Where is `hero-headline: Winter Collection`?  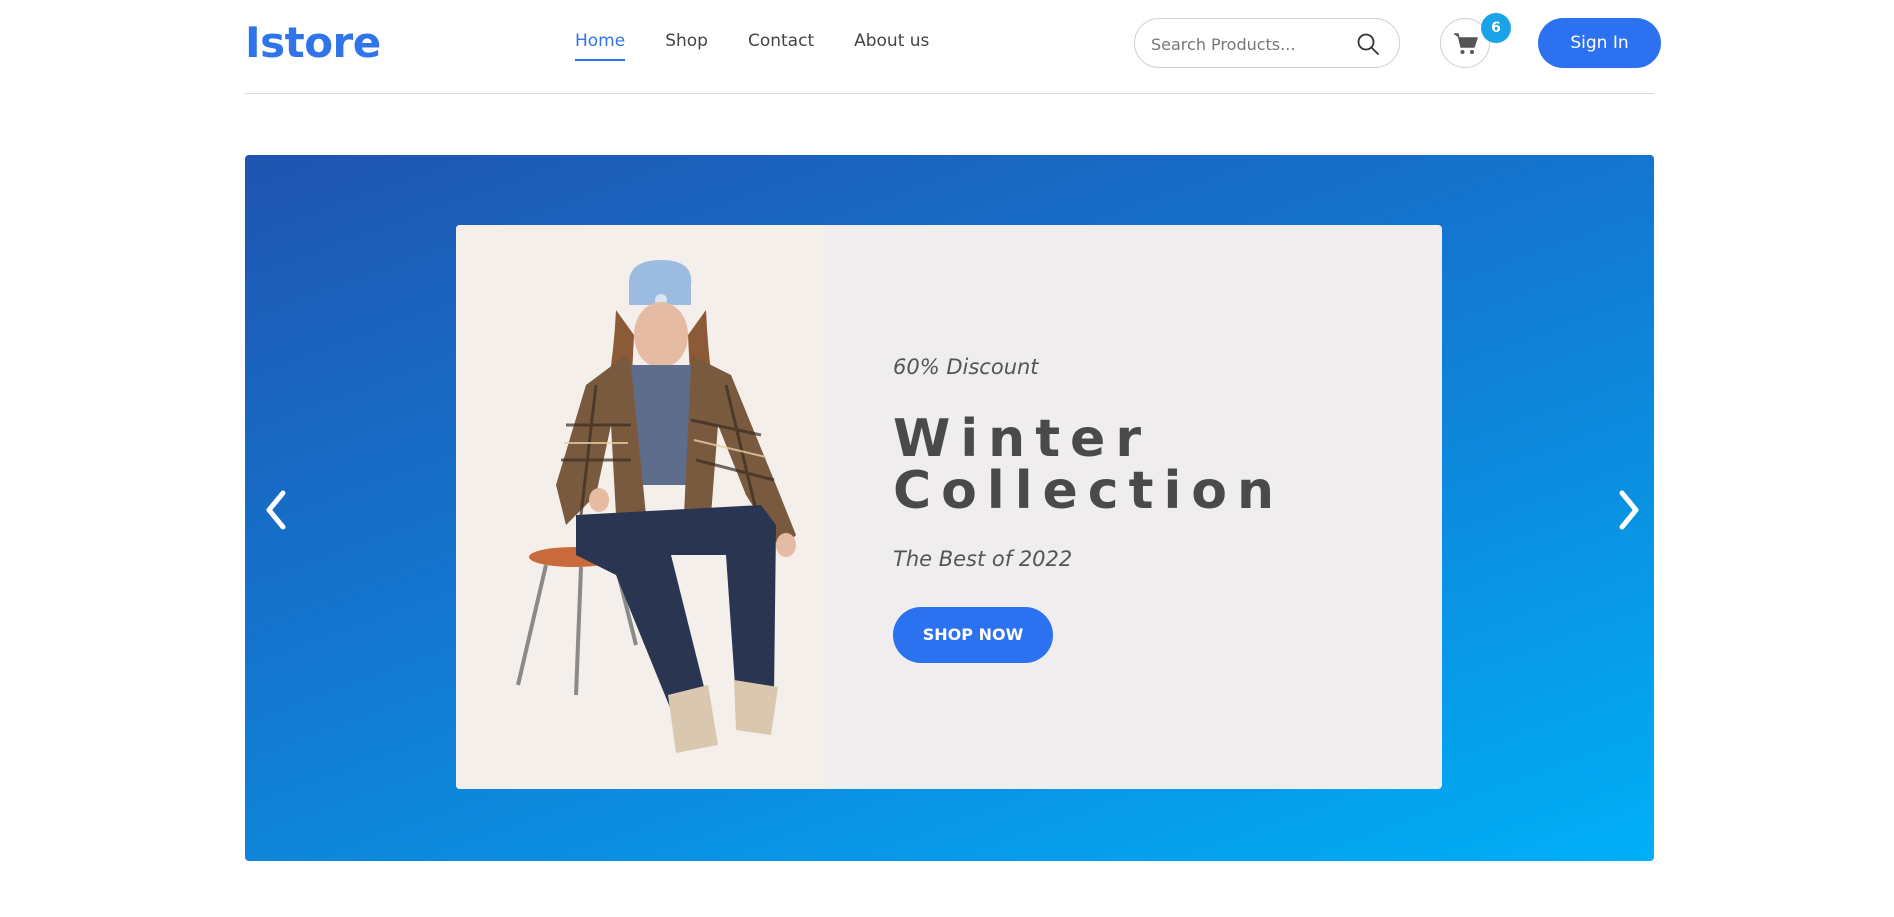
hero-headline: Winter Collection is located at coordinates (1088, 465).